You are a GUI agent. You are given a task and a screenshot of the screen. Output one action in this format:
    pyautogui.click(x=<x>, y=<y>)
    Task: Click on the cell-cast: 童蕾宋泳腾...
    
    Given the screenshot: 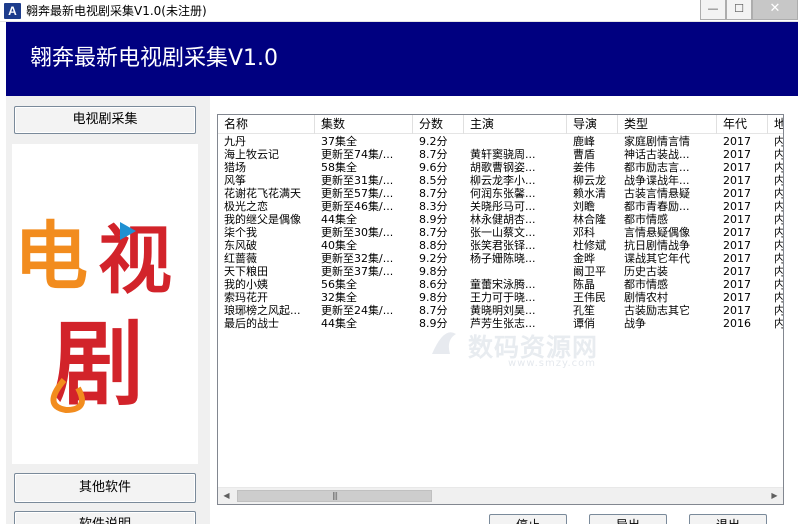 What is the action you would take?
    pyautogui.click(x=503, y=284)
    